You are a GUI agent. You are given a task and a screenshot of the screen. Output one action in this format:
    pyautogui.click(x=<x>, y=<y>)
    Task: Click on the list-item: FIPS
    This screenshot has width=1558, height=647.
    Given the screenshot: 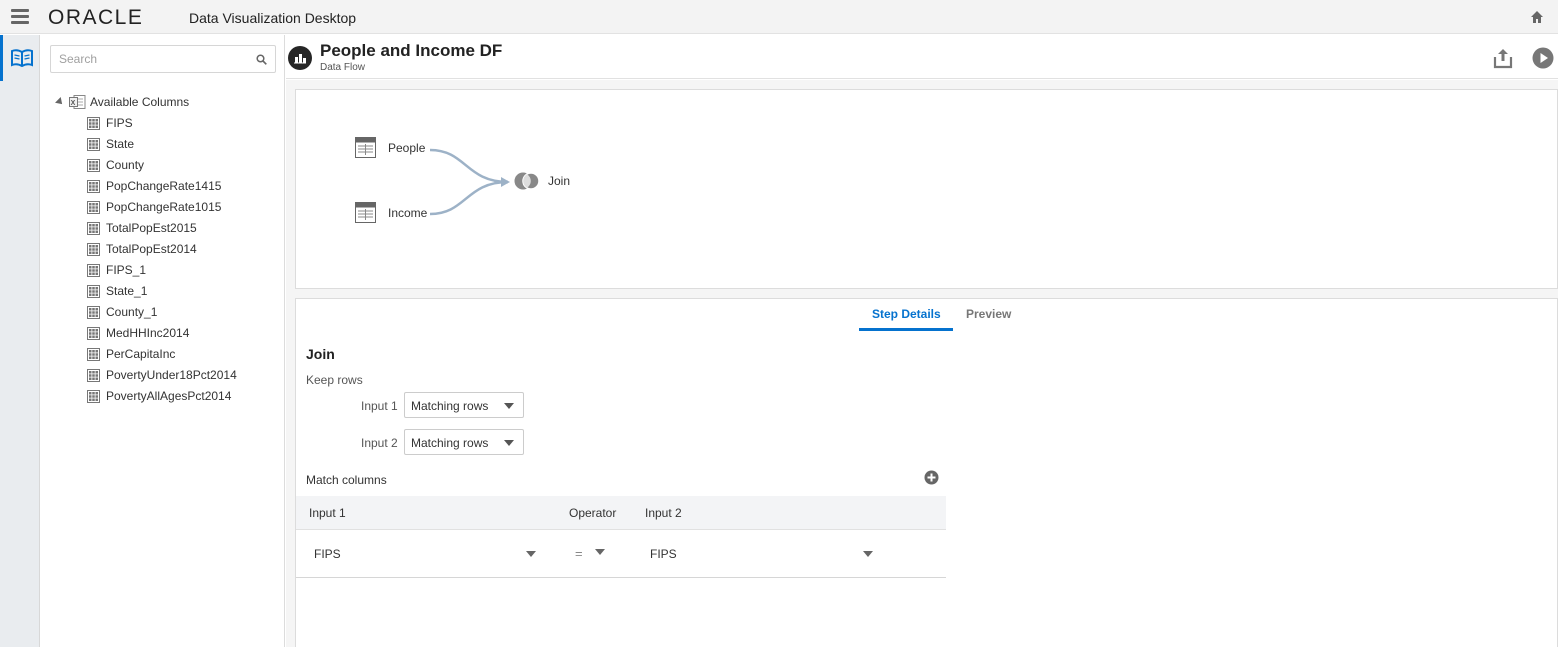 What is the action you would take?
    pyautogui.click(x=110, y=123)
    